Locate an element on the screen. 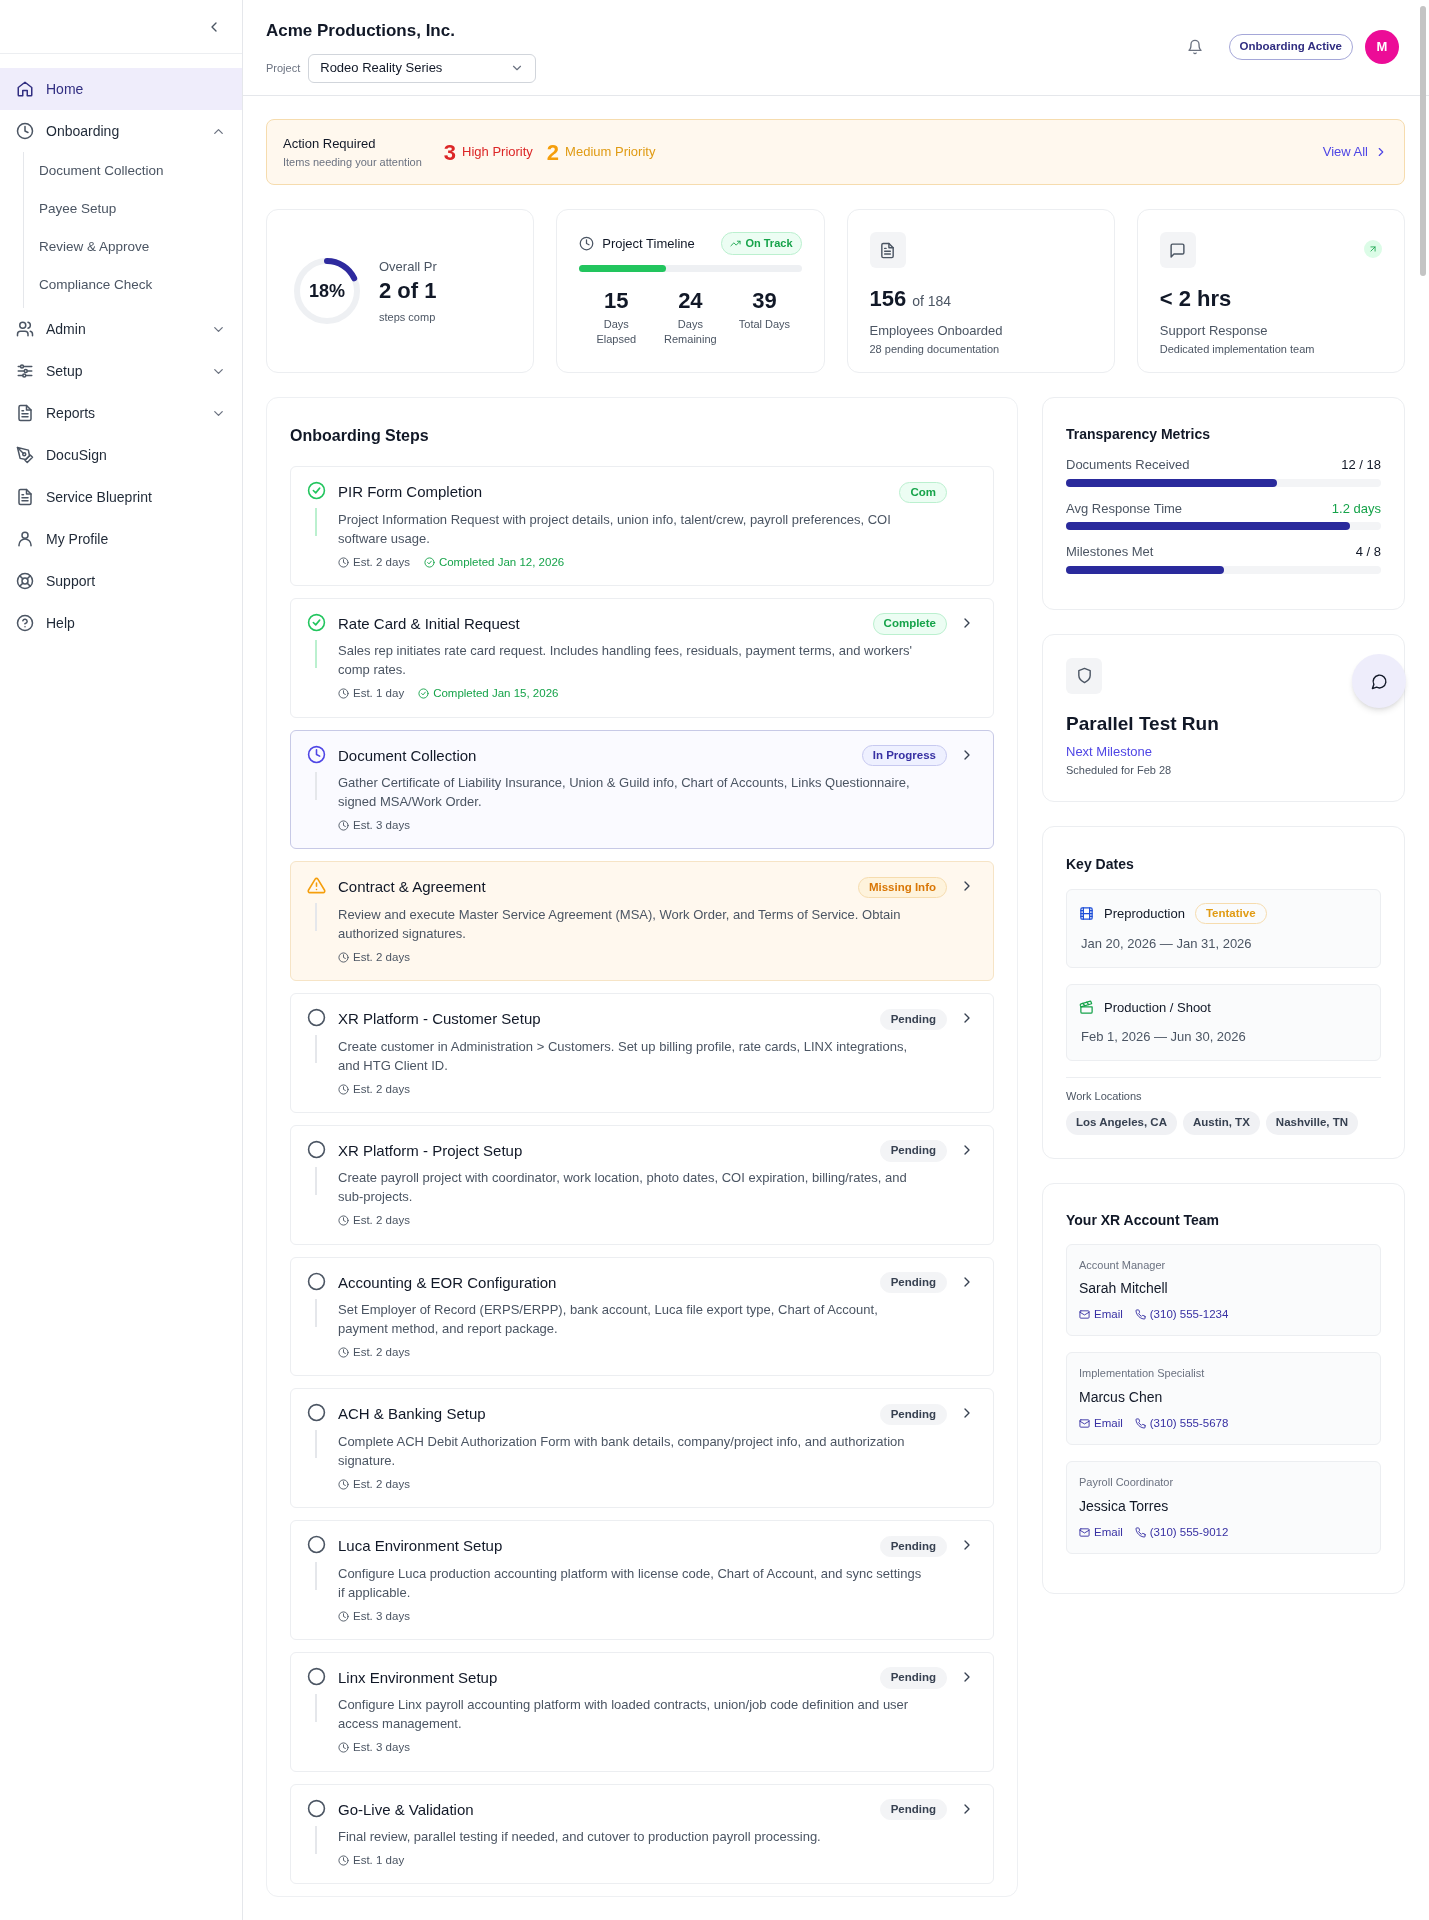  figure-label: Days Remaining is located at coordinates (690, 331).